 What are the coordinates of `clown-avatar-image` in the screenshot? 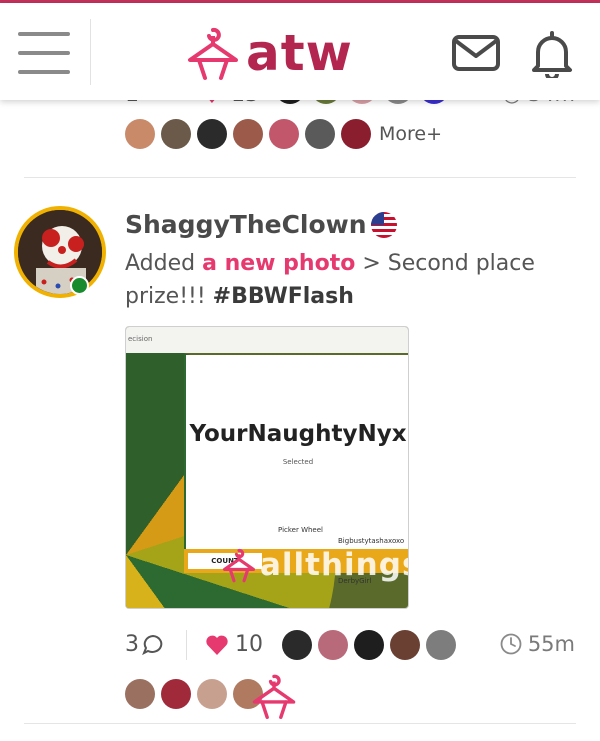 It's located at (60, 252).